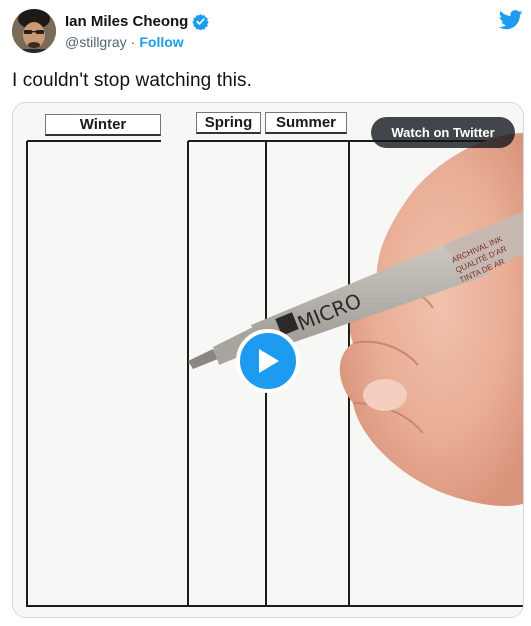 This screenshot has height=626, width=531. I want to click on column-label-spring: Spring, so click(228, 123).